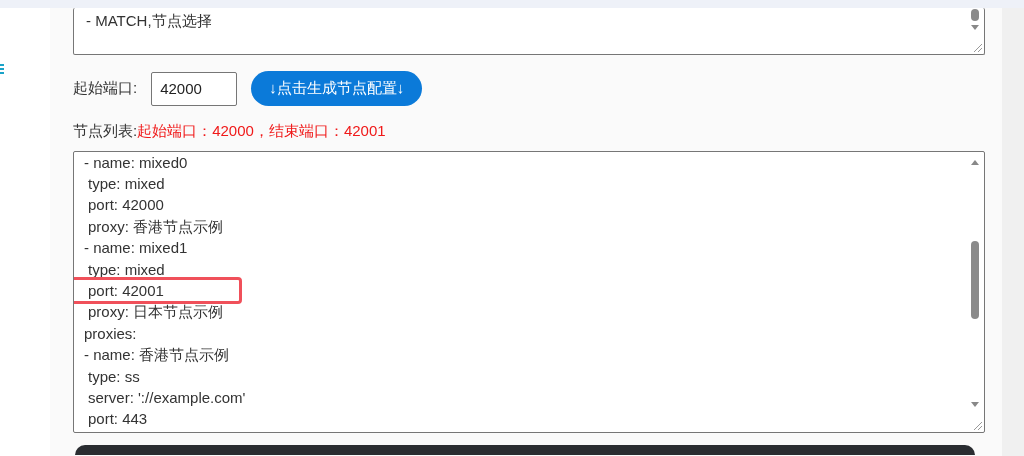 The height and width of the screenshot is (456, 1024). What do you see at coordinates (2, 69) in the screenshot?
I see `menu-icon` at bounding box center [2, 69].